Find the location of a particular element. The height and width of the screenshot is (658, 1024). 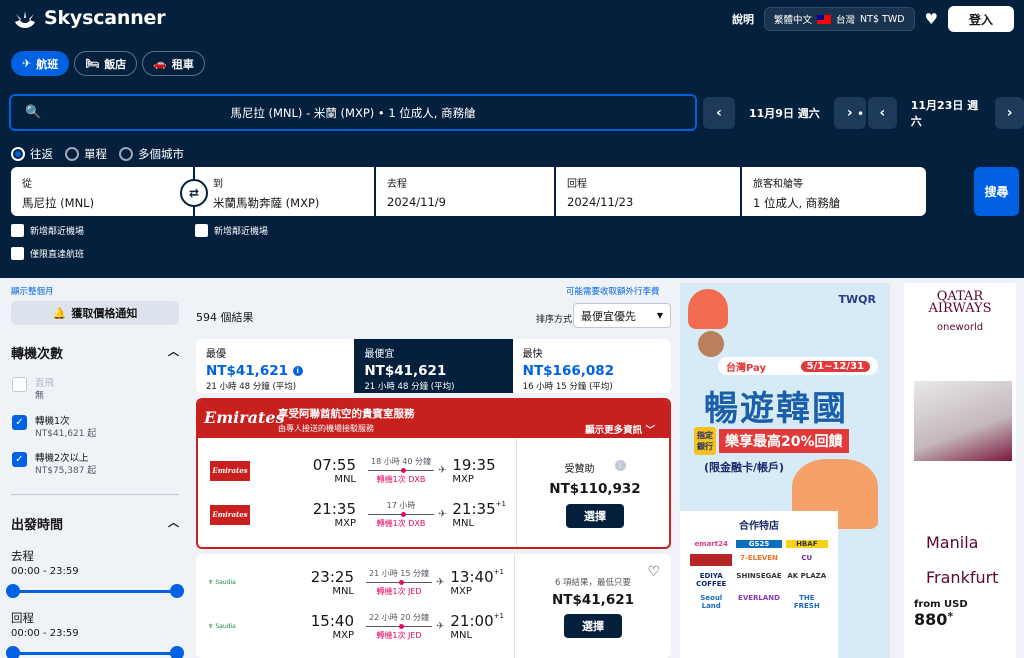

to-field: 到 米蘭馬勒奔薩 (MXP) is located at coordinates (284, 191).